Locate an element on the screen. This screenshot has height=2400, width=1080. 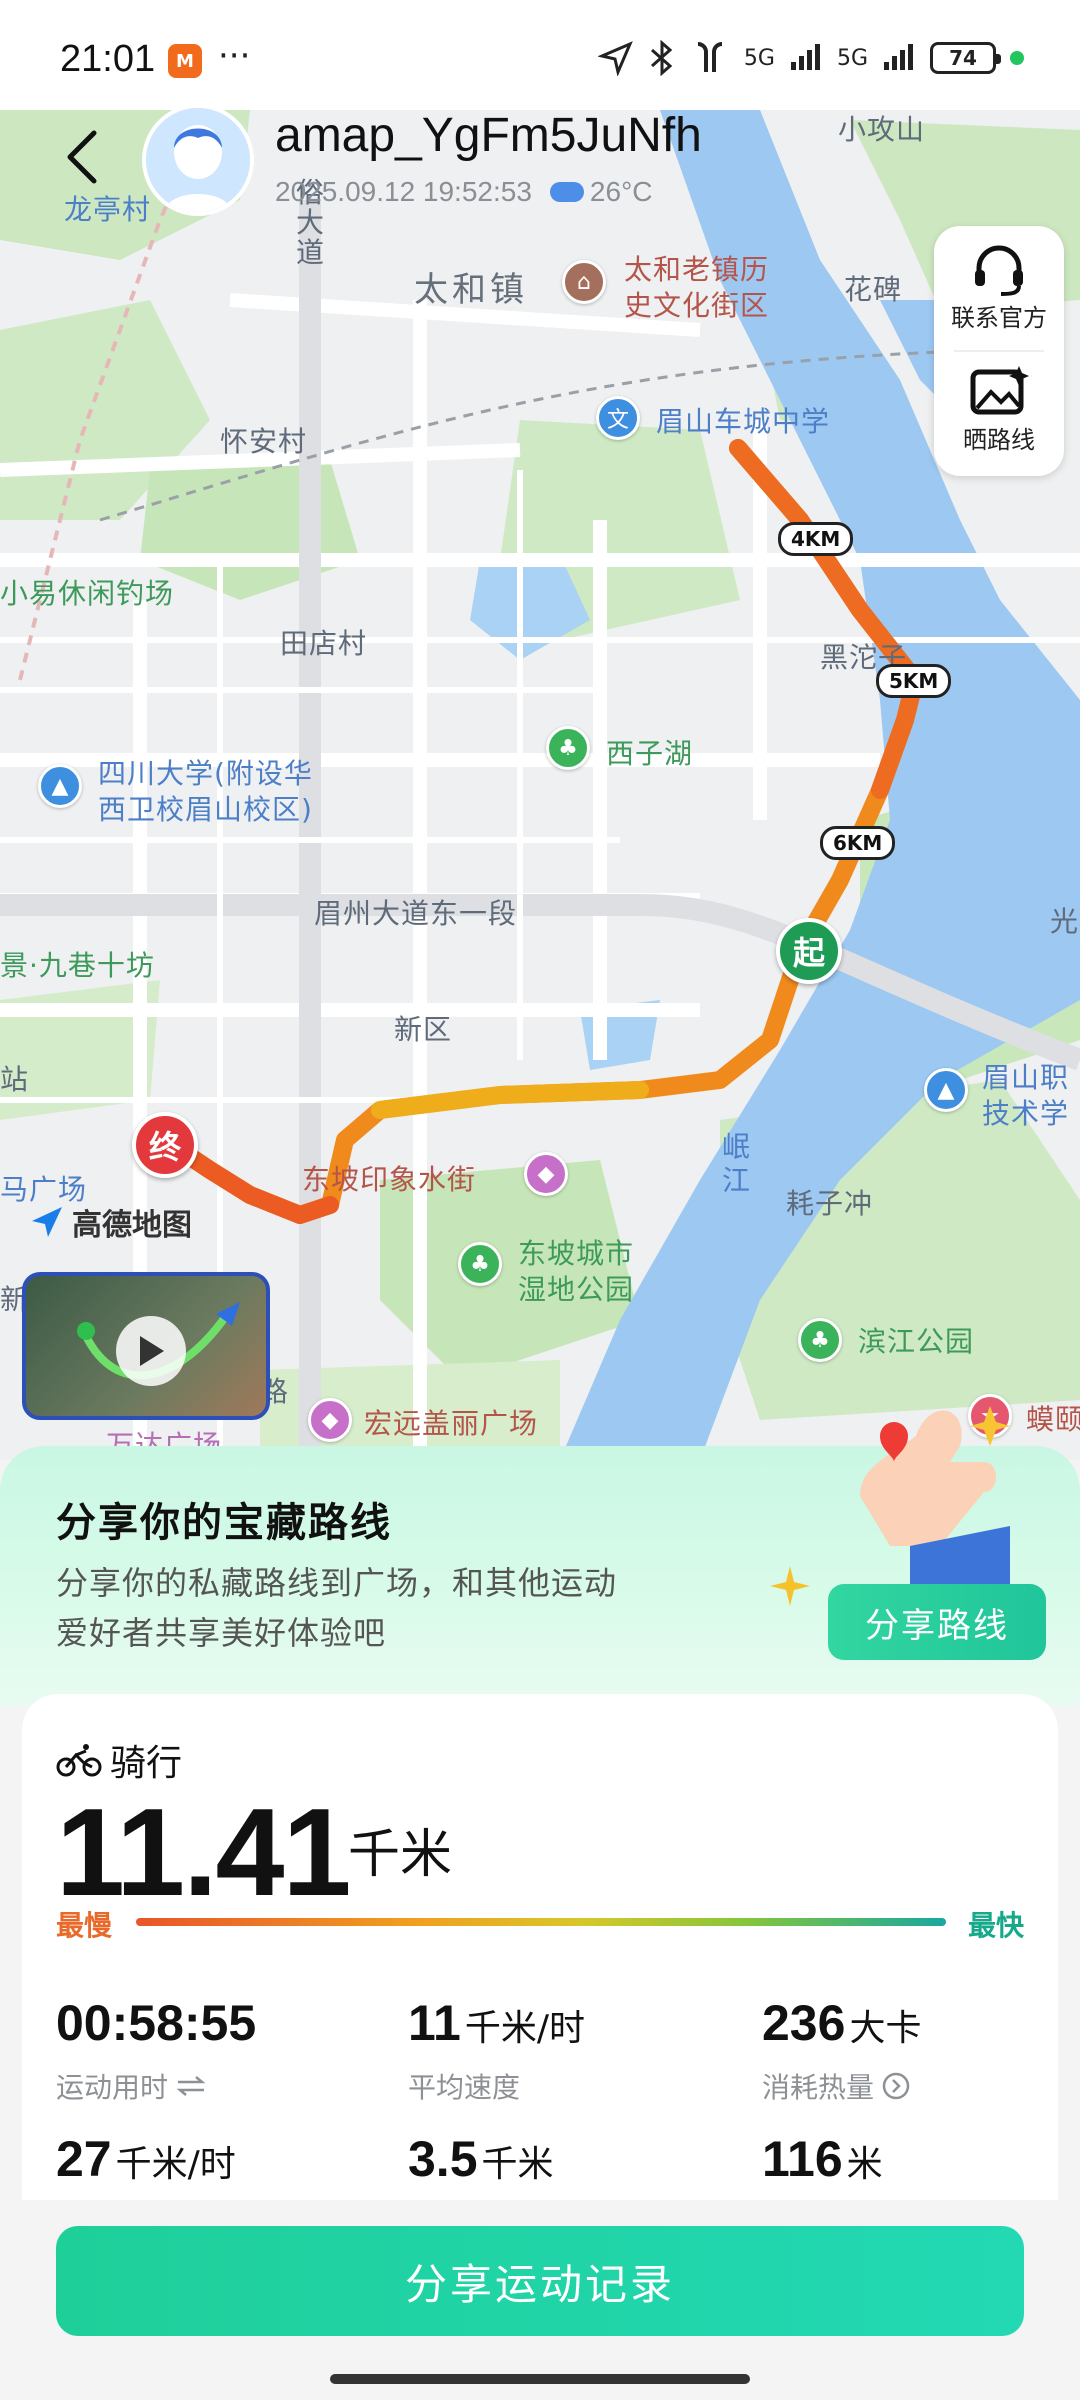
bicycle-icon is located at coordinates (79, 1760).